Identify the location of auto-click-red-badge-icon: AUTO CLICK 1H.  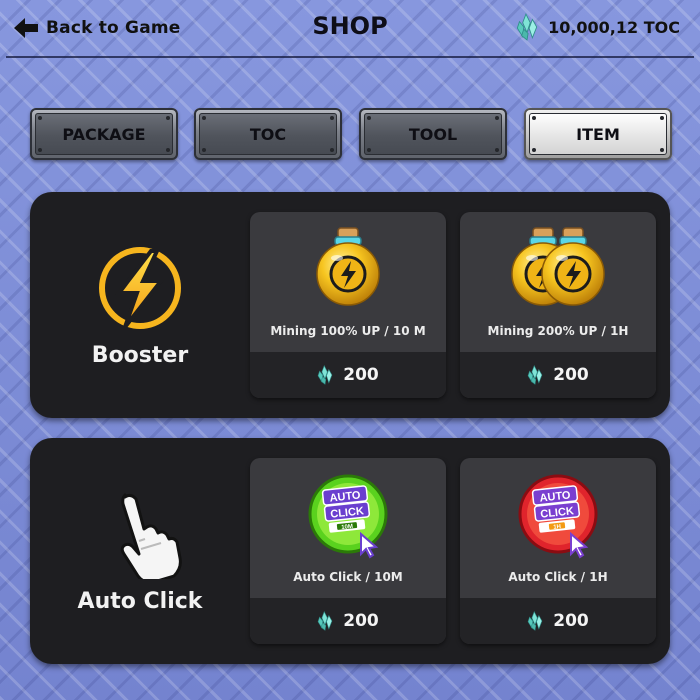
(558, 516).